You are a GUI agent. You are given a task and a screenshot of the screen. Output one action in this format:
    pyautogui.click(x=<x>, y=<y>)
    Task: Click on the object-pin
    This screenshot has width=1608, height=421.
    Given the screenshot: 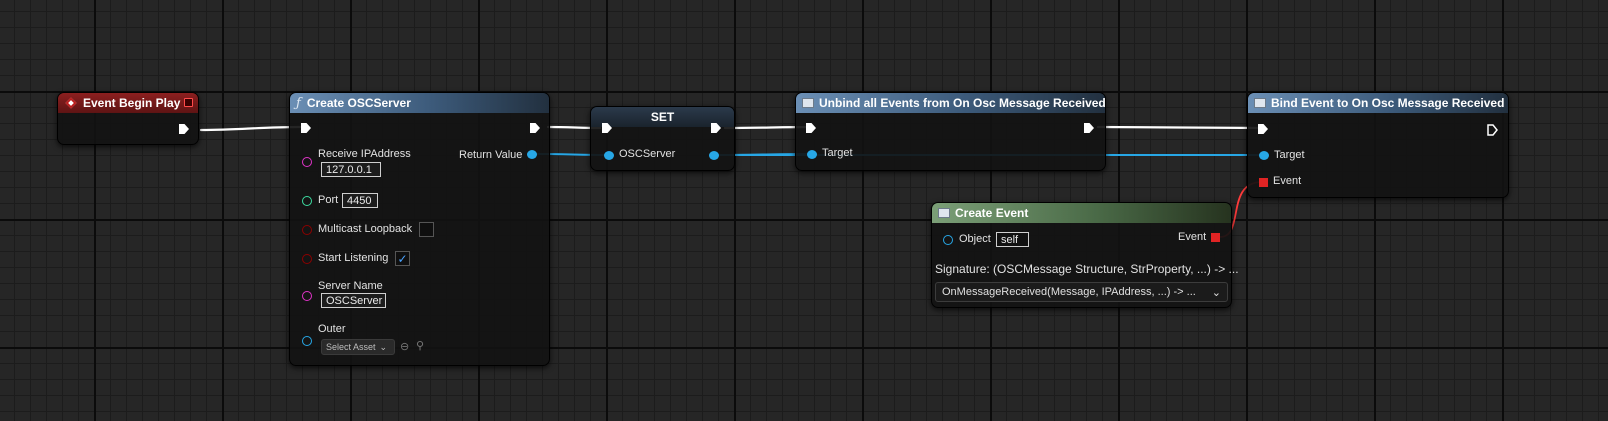 What is the action you would take?
    pyautogui.click(x=948, y=240)
    